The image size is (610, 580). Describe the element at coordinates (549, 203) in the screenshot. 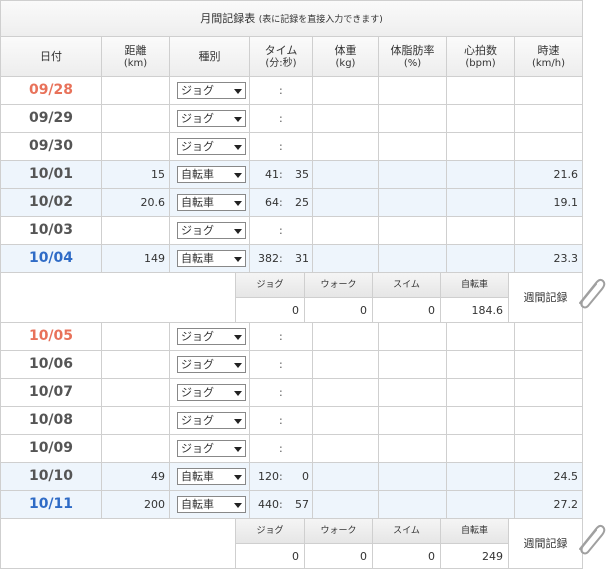

I see `speed-cell: 19.1` at that location.